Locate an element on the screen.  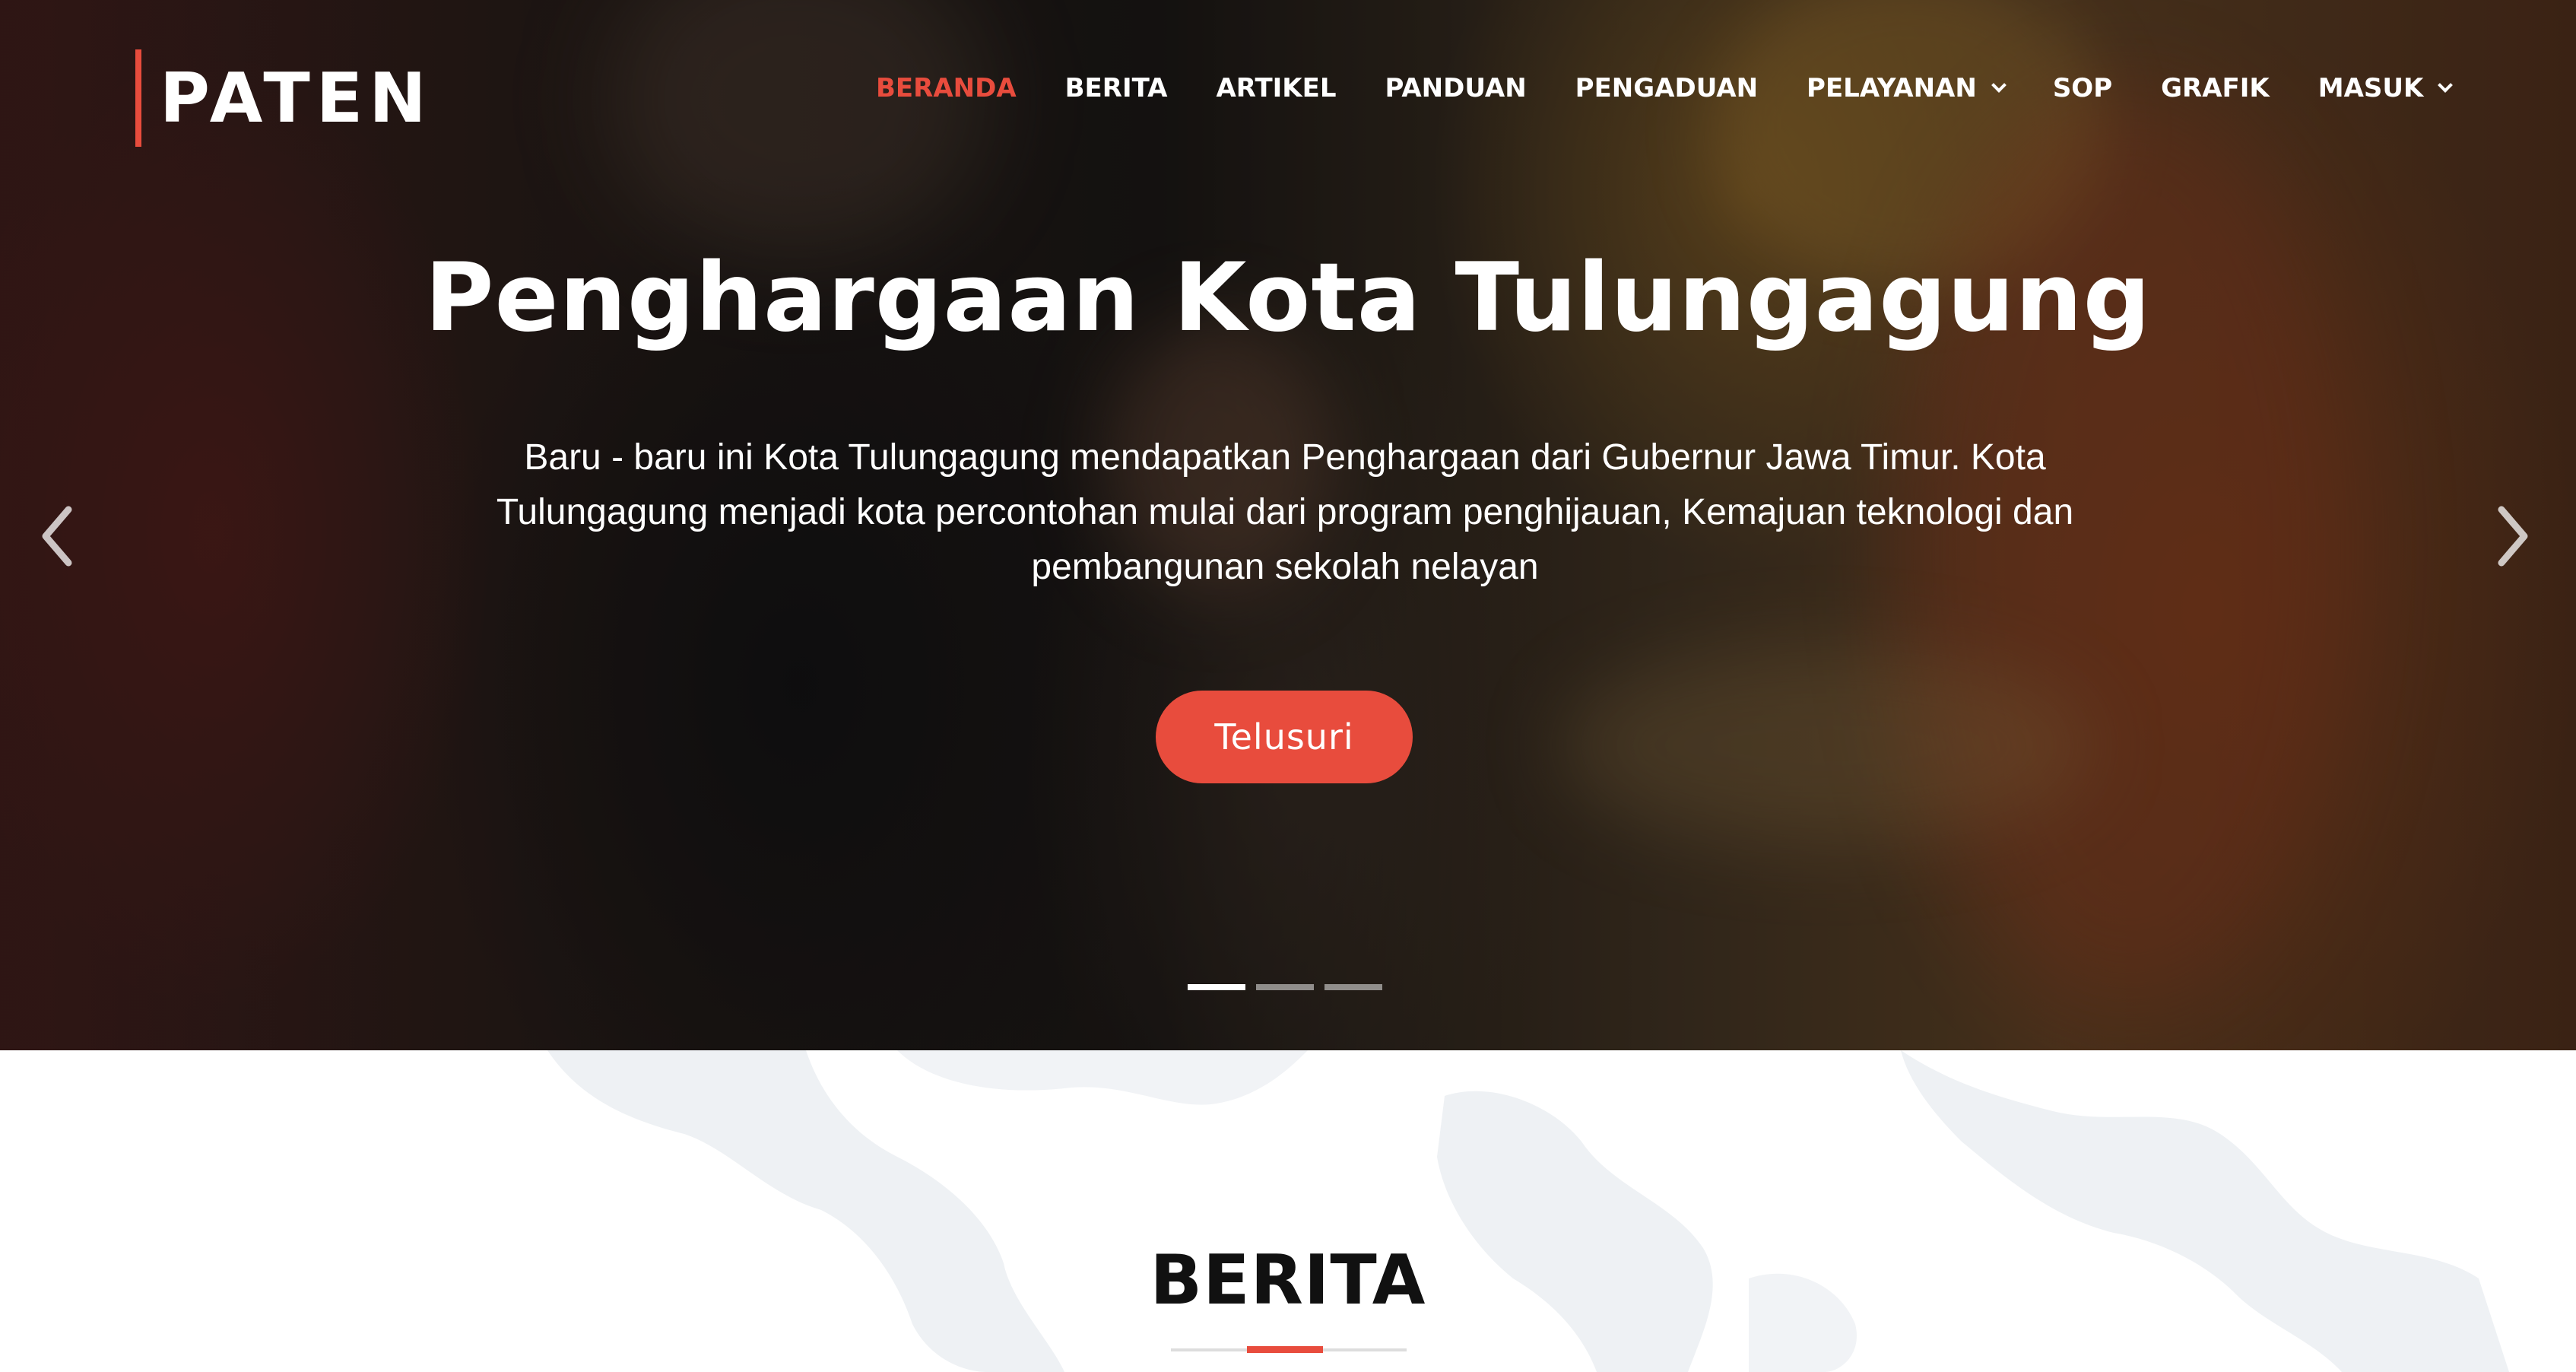
nav-item-label: ARTIKEL is located at coordinates (1276, 88).